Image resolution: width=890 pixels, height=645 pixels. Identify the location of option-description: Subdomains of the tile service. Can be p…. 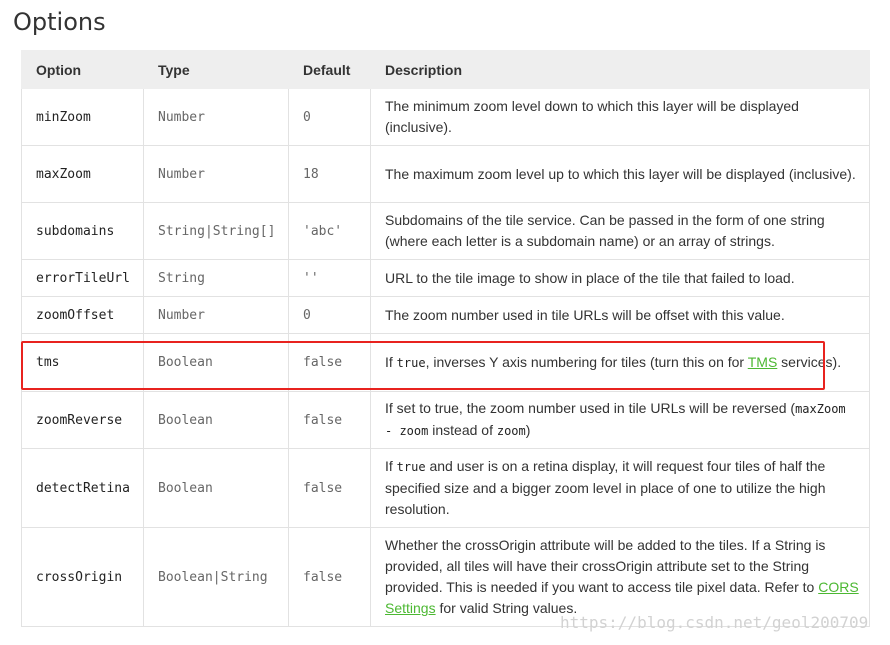
(620, 231).